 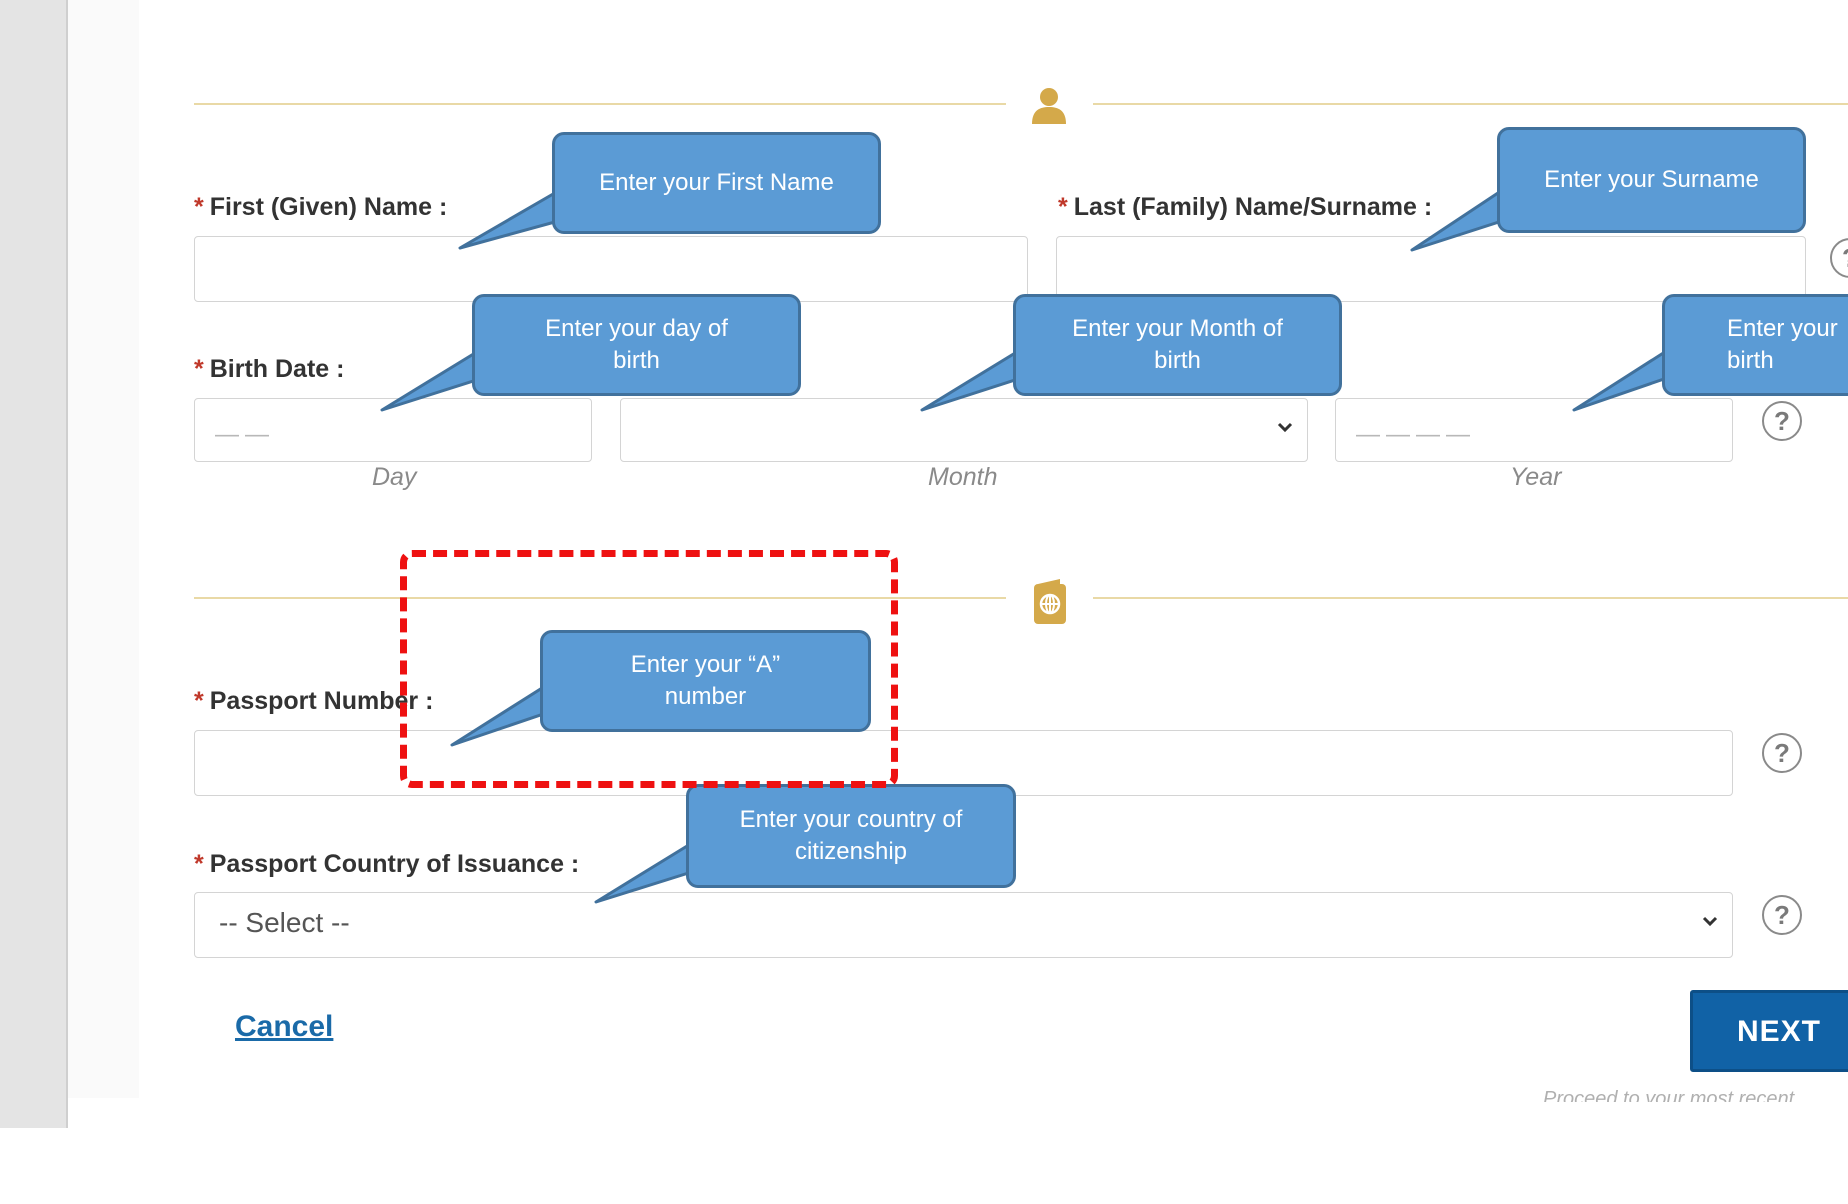 I want to click on callout-day: Enter your day of birth, so click(x=636, y=345).